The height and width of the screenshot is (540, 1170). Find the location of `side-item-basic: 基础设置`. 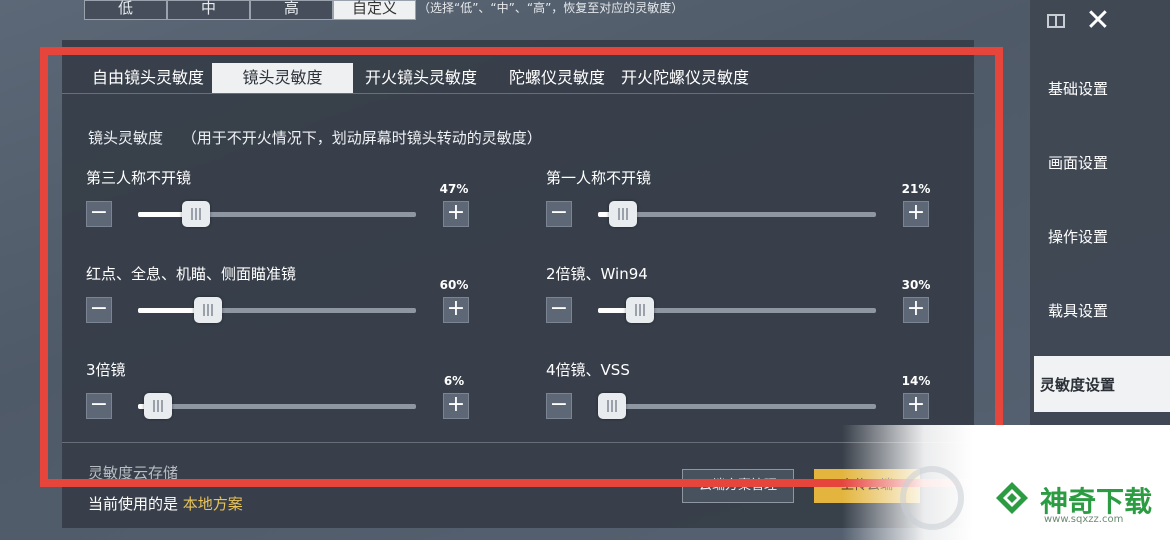

side-item-basic: 基础设置 is located at coordinates (1078, 88).